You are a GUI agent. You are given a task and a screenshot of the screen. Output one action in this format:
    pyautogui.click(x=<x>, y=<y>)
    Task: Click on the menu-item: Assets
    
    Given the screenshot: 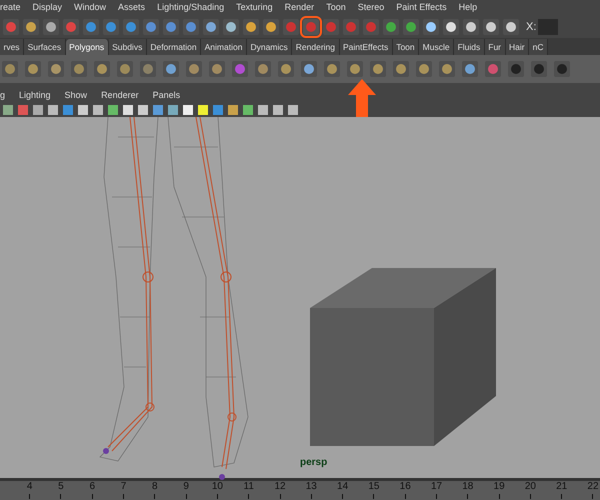 What is the action you would take?
    pyautogui.click(x=132, y=8)
    